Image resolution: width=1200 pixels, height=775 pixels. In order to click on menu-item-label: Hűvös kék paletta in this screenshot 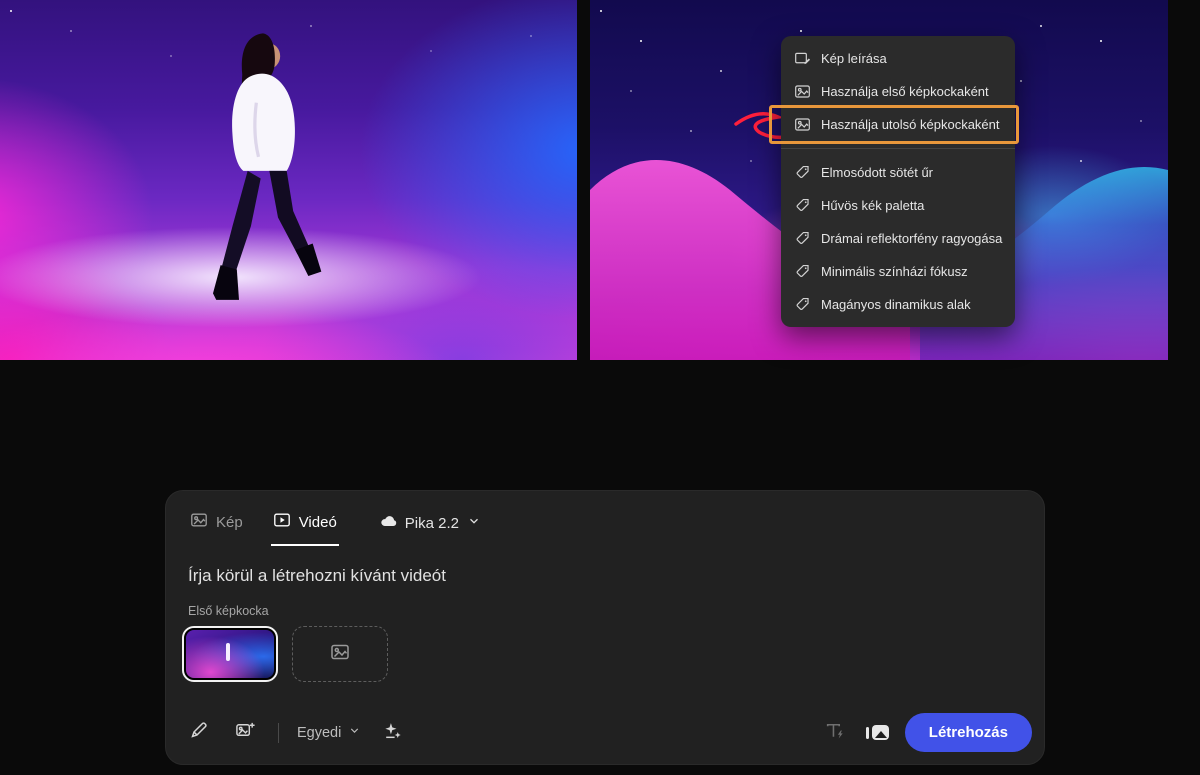, I will do `click(873, 205)`.